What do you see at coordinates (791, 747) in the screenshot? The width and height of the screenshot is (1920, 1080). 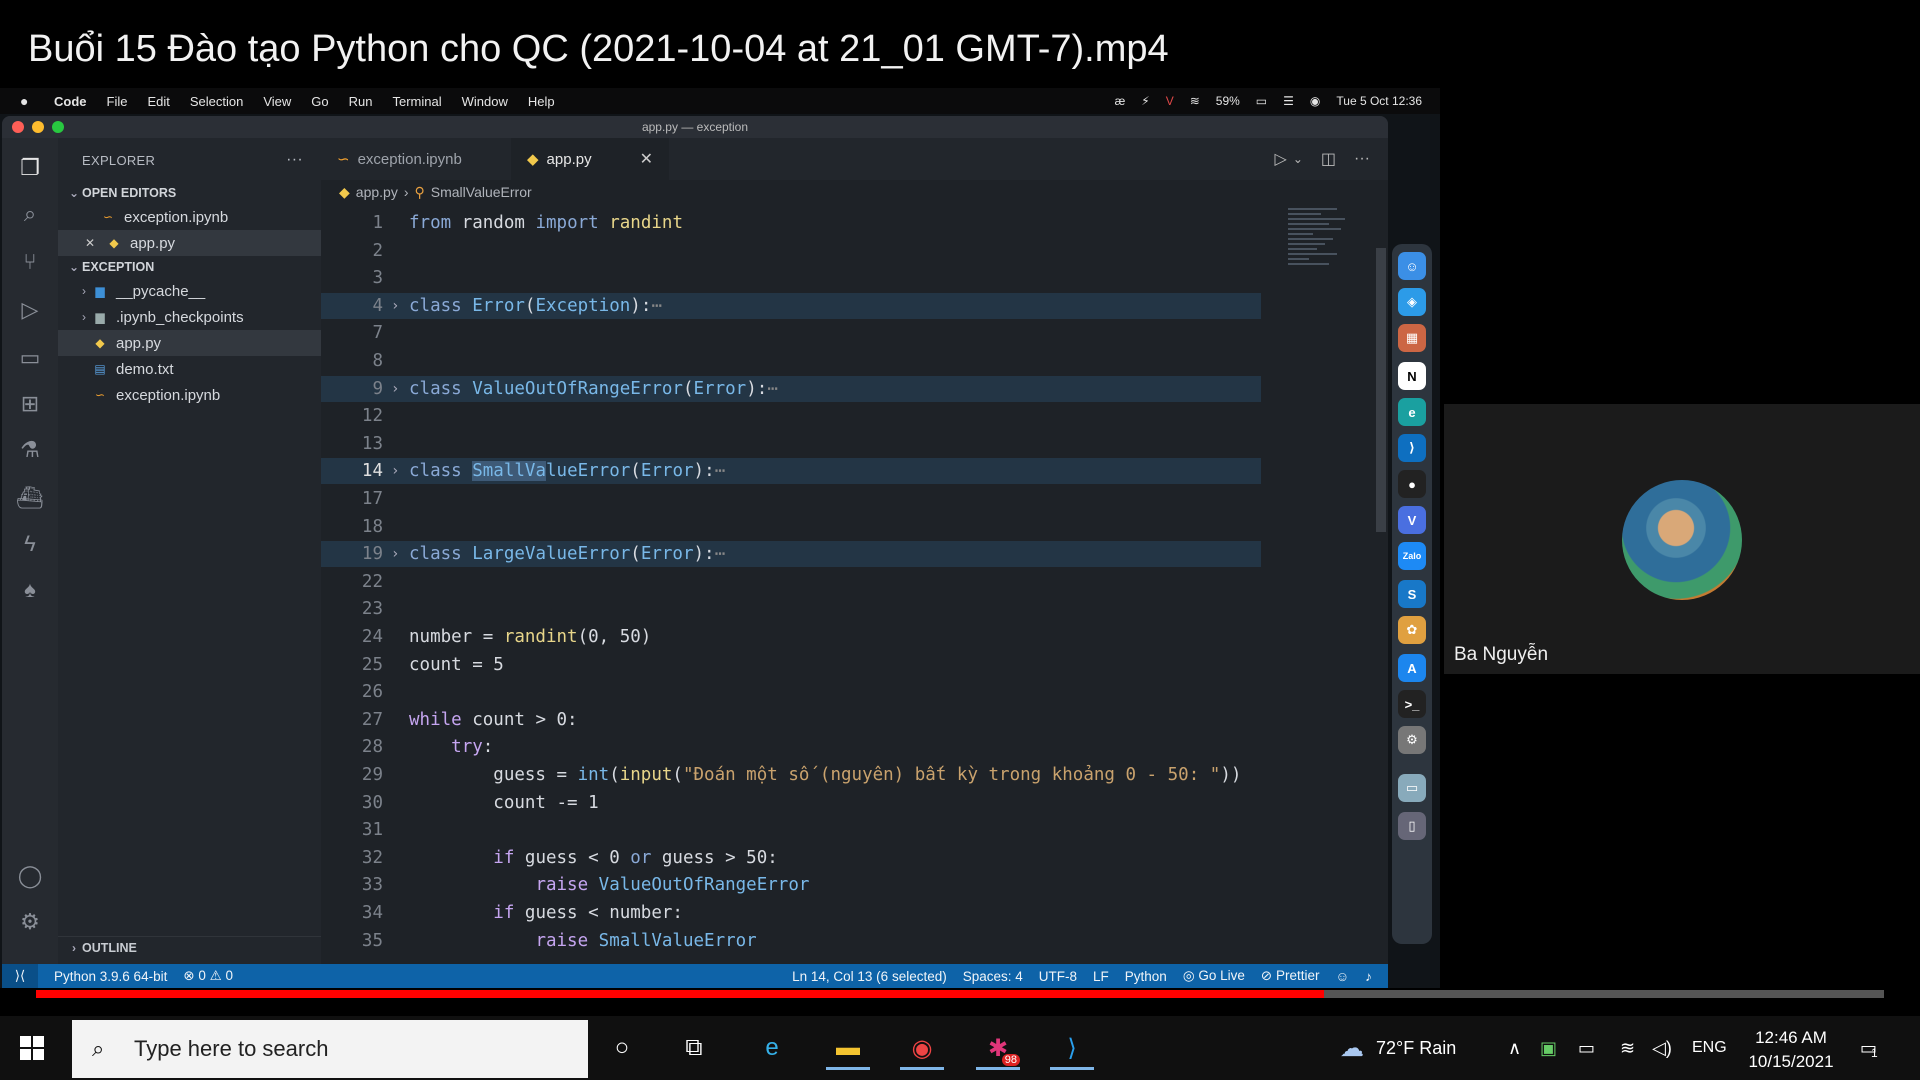 I see `code-line: 28 try:` at bounding box center [791, 747].